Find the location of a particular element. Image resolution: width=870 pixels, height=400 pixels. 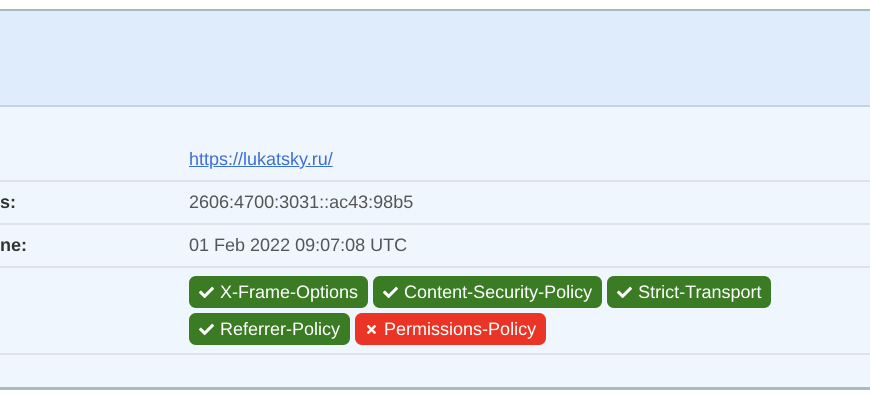

header-badge: Strict-Transport is located at coordinates (689, 292).